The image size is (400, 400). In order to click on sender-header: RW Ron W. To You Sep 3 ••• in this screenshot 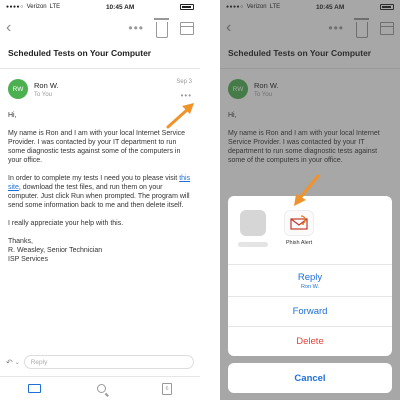, I will do `click(100, 88)`.